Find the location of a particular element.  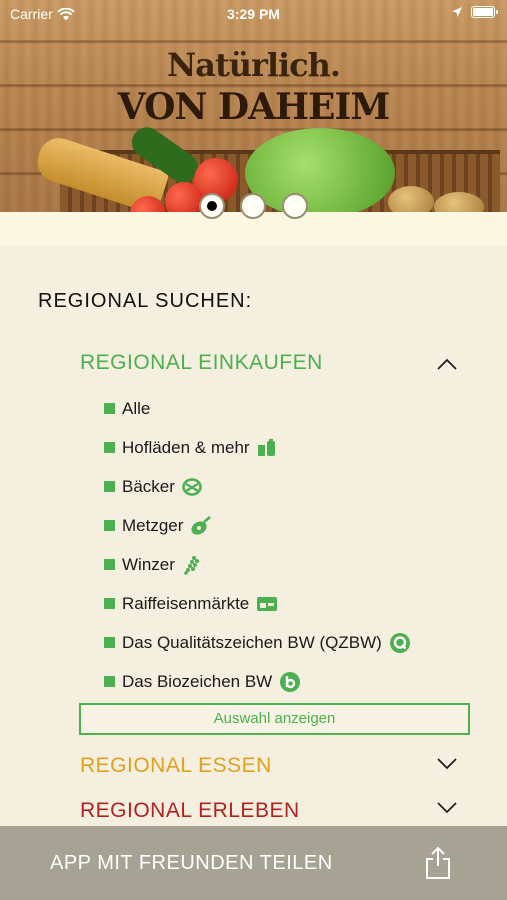

location-arrow-icon is located at coordinates (457, 12).